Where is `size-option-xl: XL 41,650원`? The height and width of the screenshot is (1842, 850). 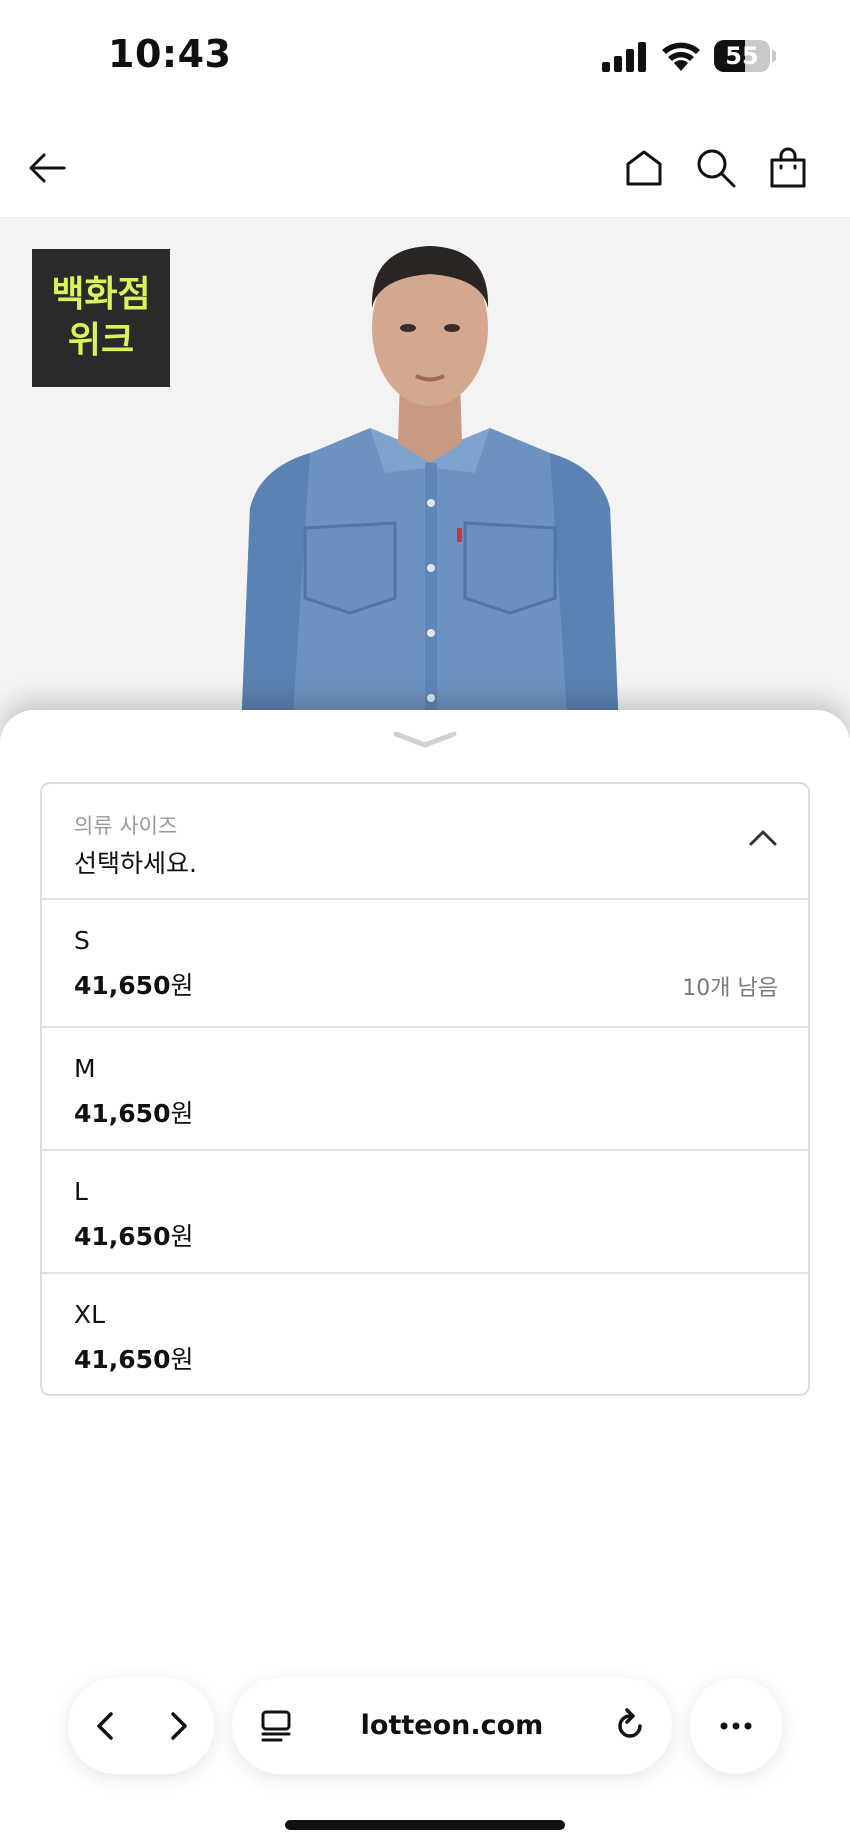
size-option-xl: XL 41,650원 is located at coordinates (425, 1334).